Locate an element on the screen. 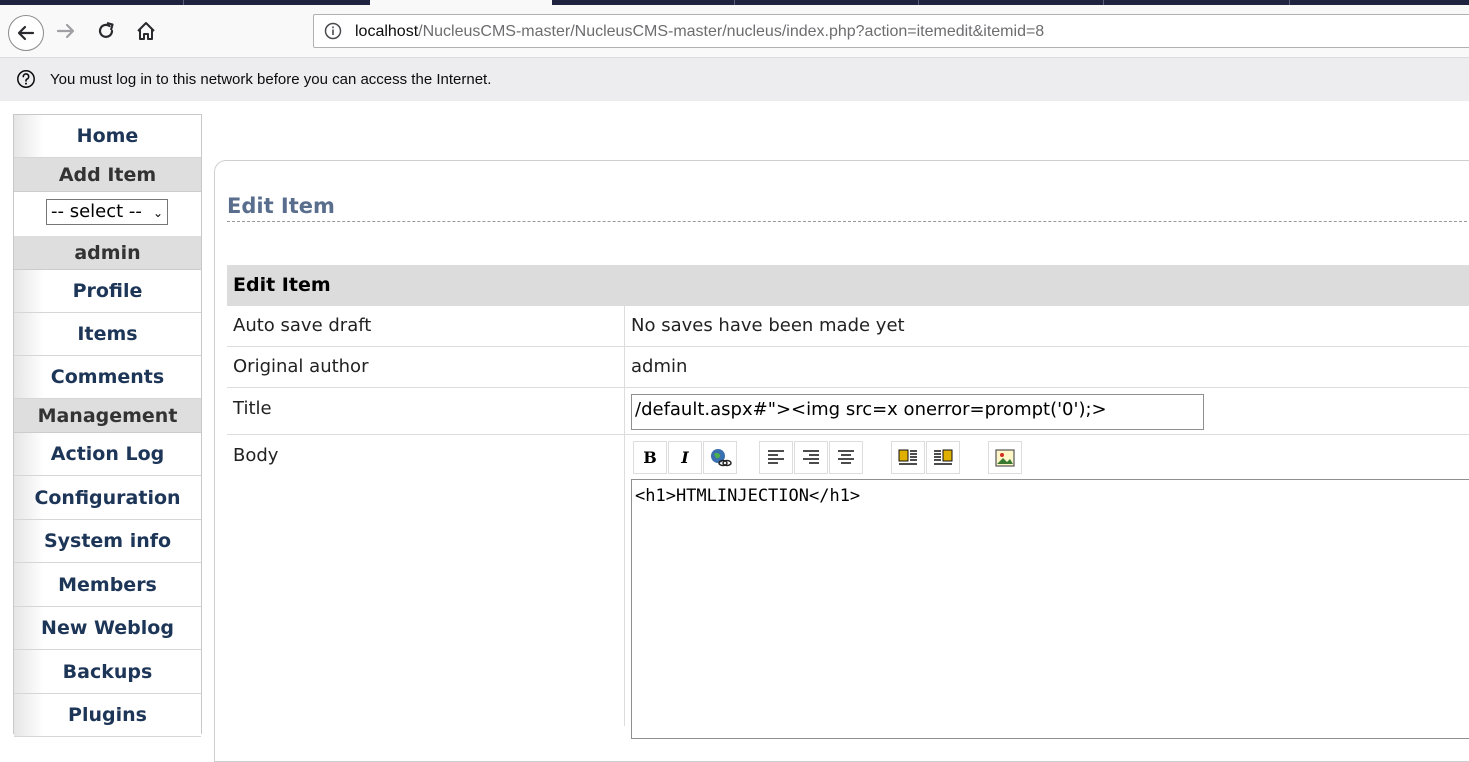 Image resolution: width=1469 pixels, height=762 pixels. menu-header-user: admin is located at coordinates (107, 253).